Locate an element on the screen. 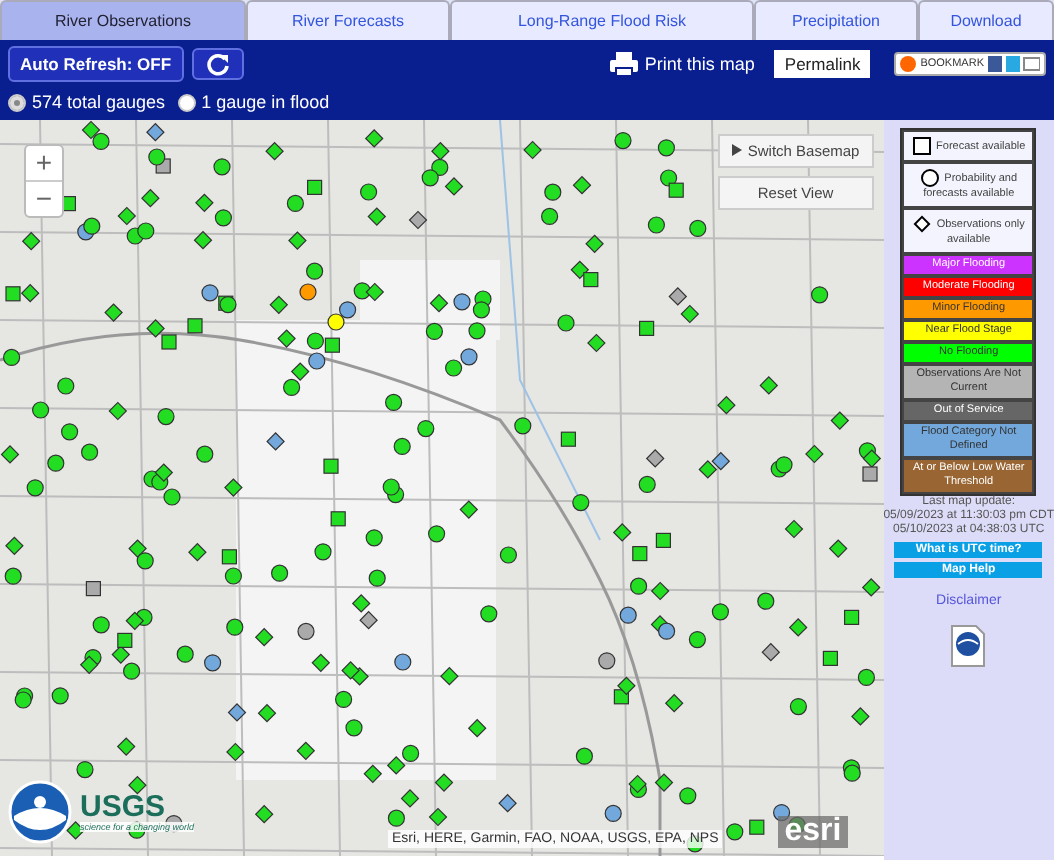  zoom-in-button: + is located at coordinates (44, 164).